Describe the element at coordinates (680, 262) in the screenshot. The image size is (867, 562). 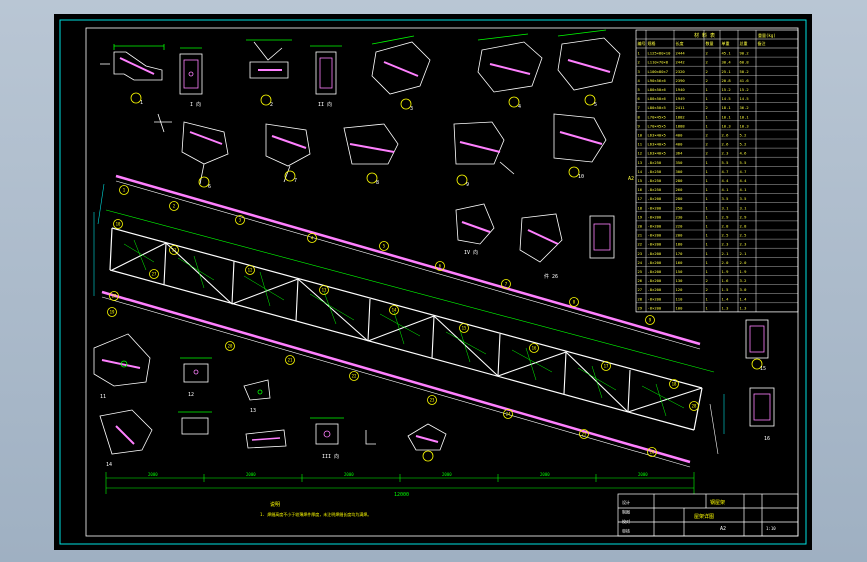
I see `bom-cell: 160` at that location.